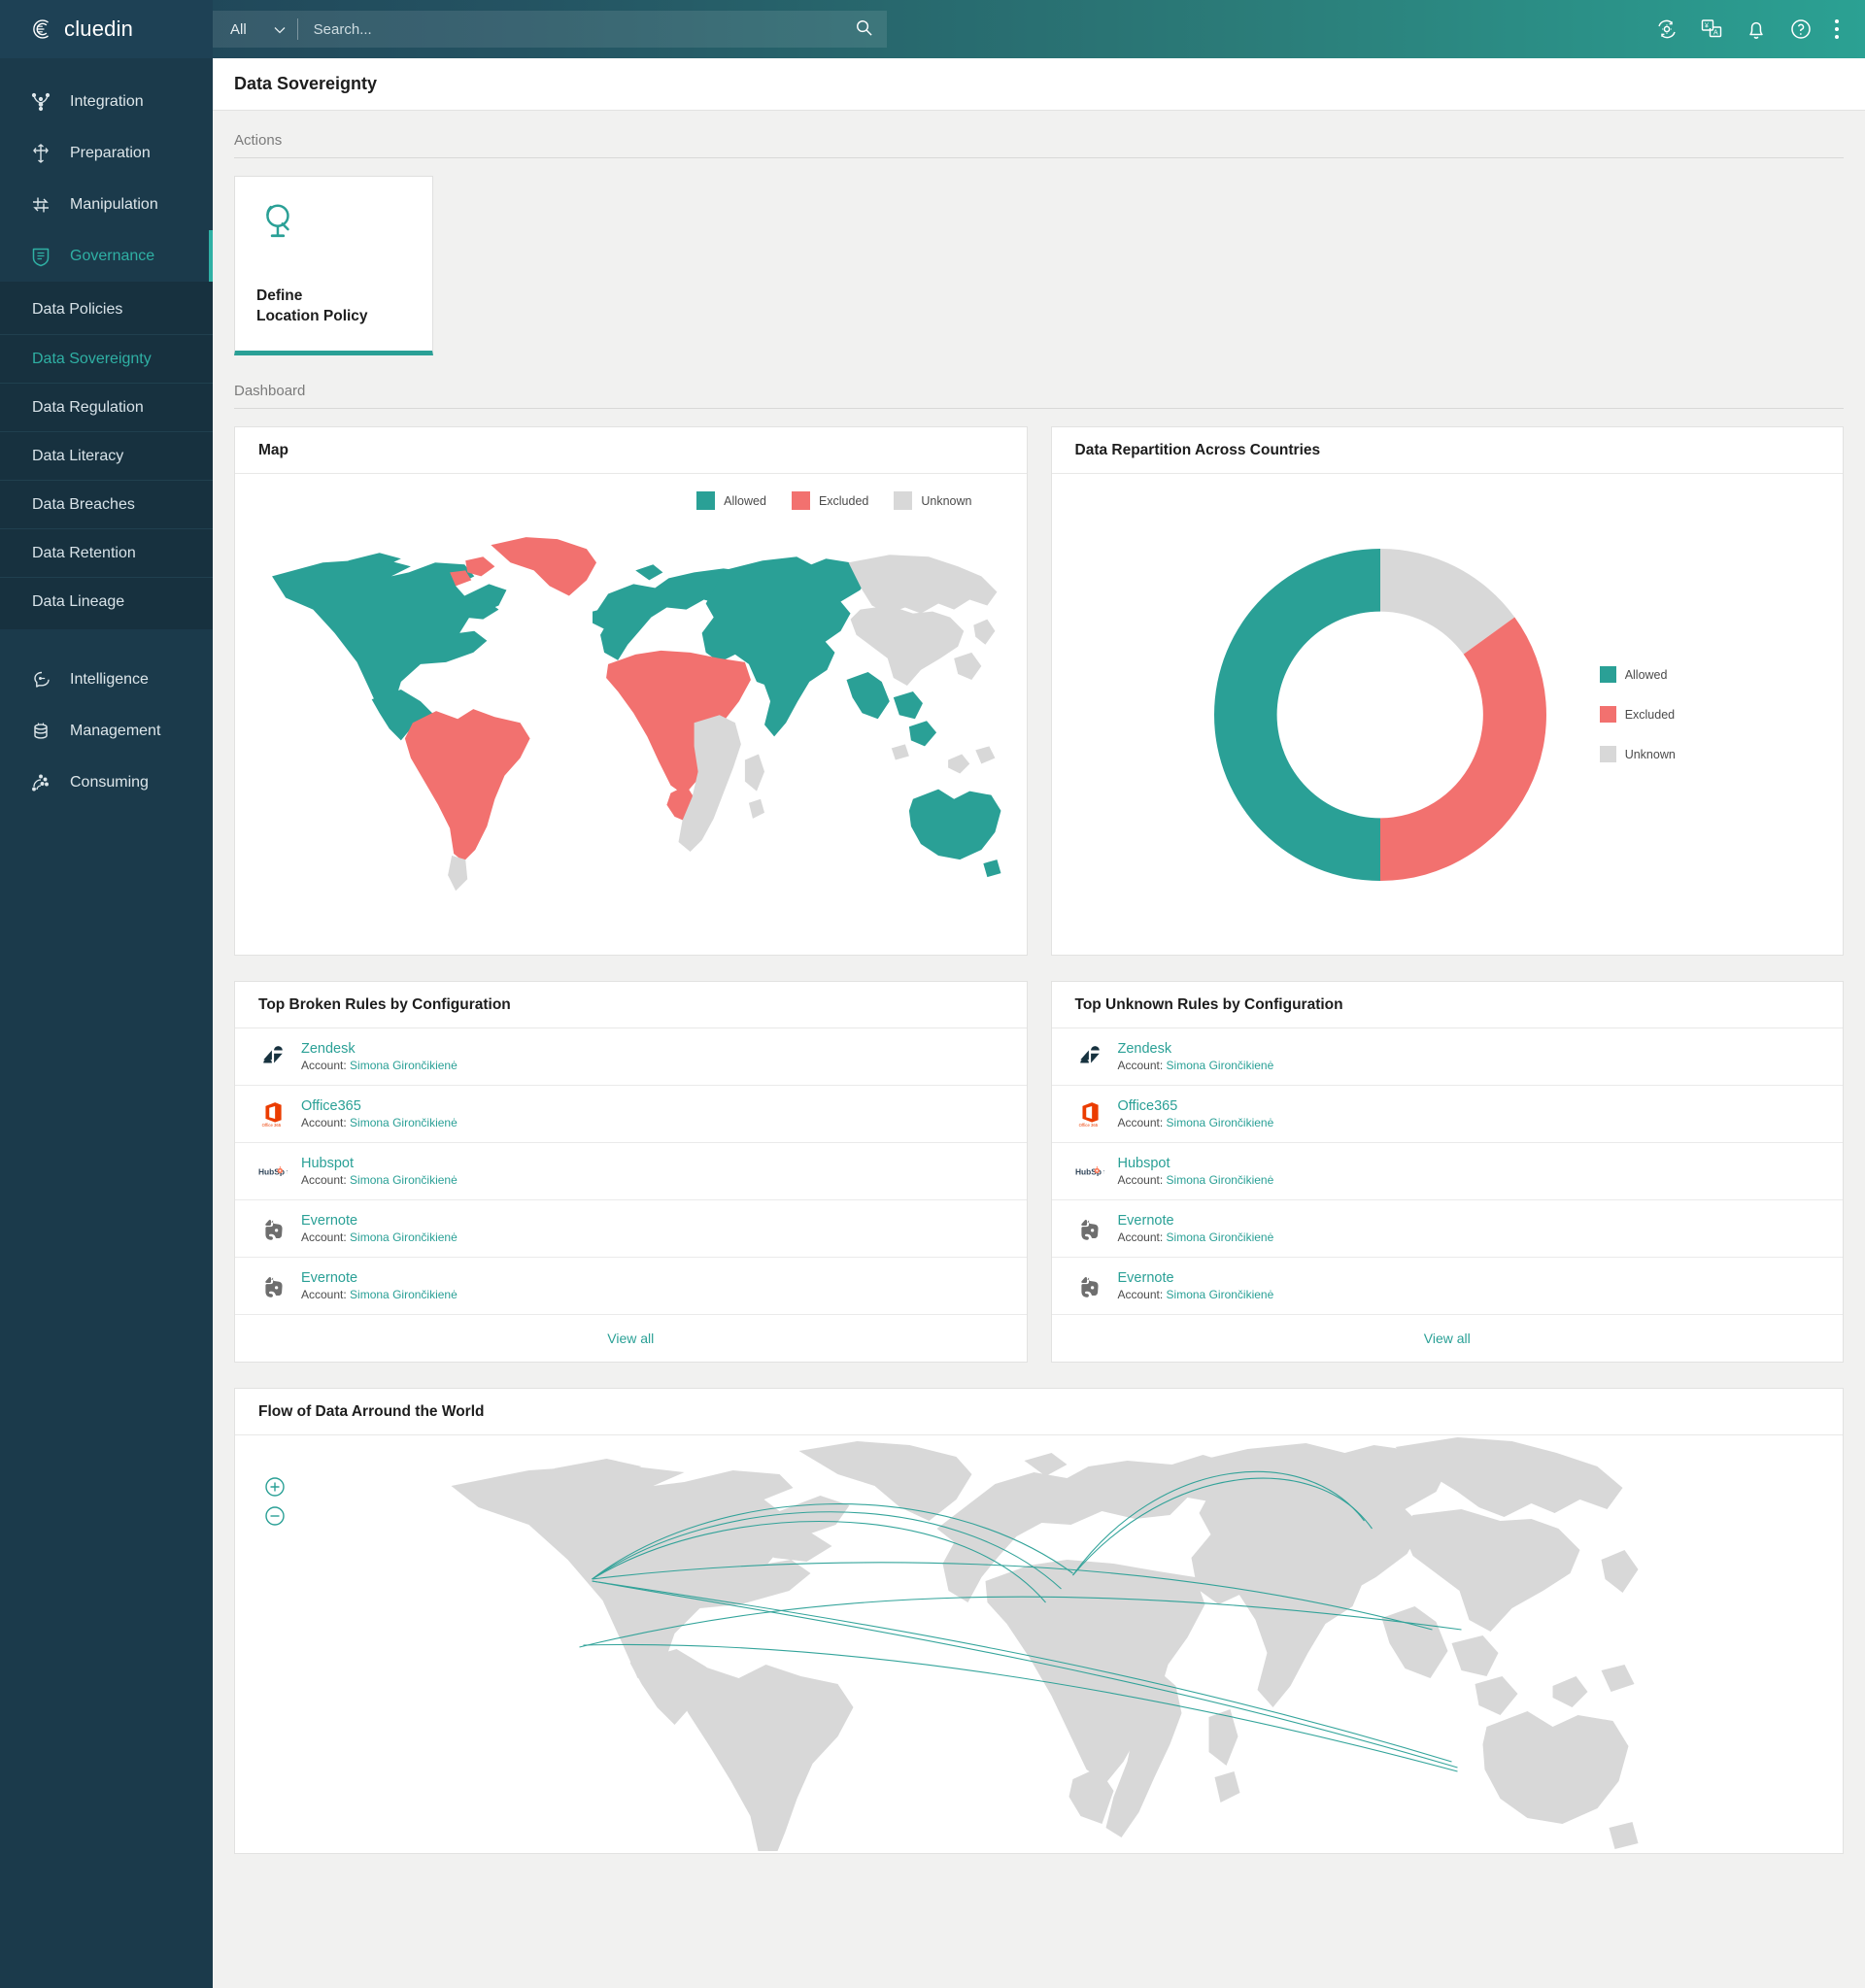 The height and width of the screenshot is (1988, 1865). Describe the element at coordinates (106, 153) in the screenshot. I see `sidebar-item-preparation: Preparation` at that location.